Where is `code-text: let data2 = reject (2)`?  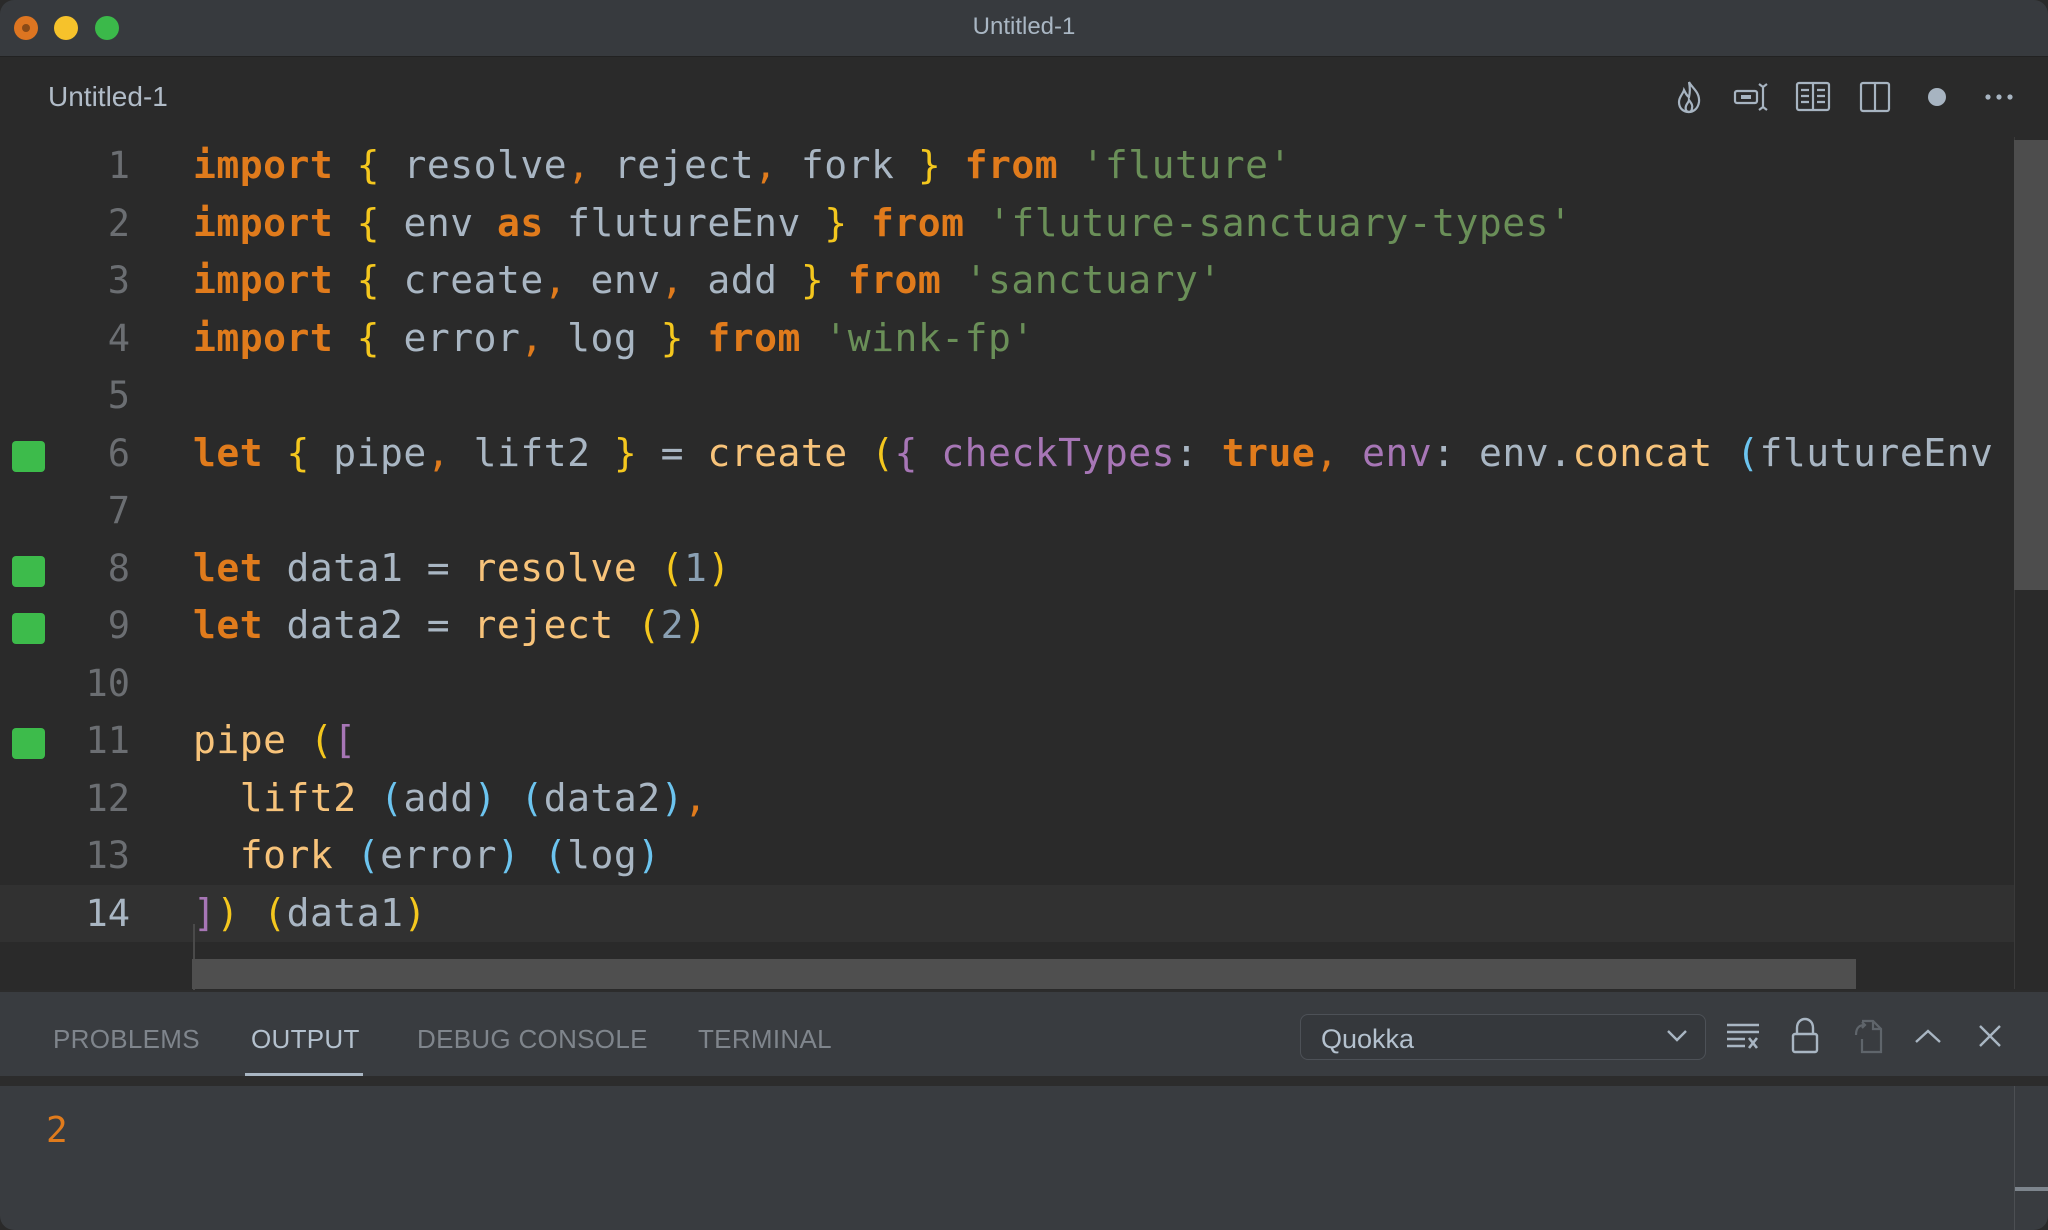 code-text: let data2 = reject (2) is located at coordinates (450, 626).